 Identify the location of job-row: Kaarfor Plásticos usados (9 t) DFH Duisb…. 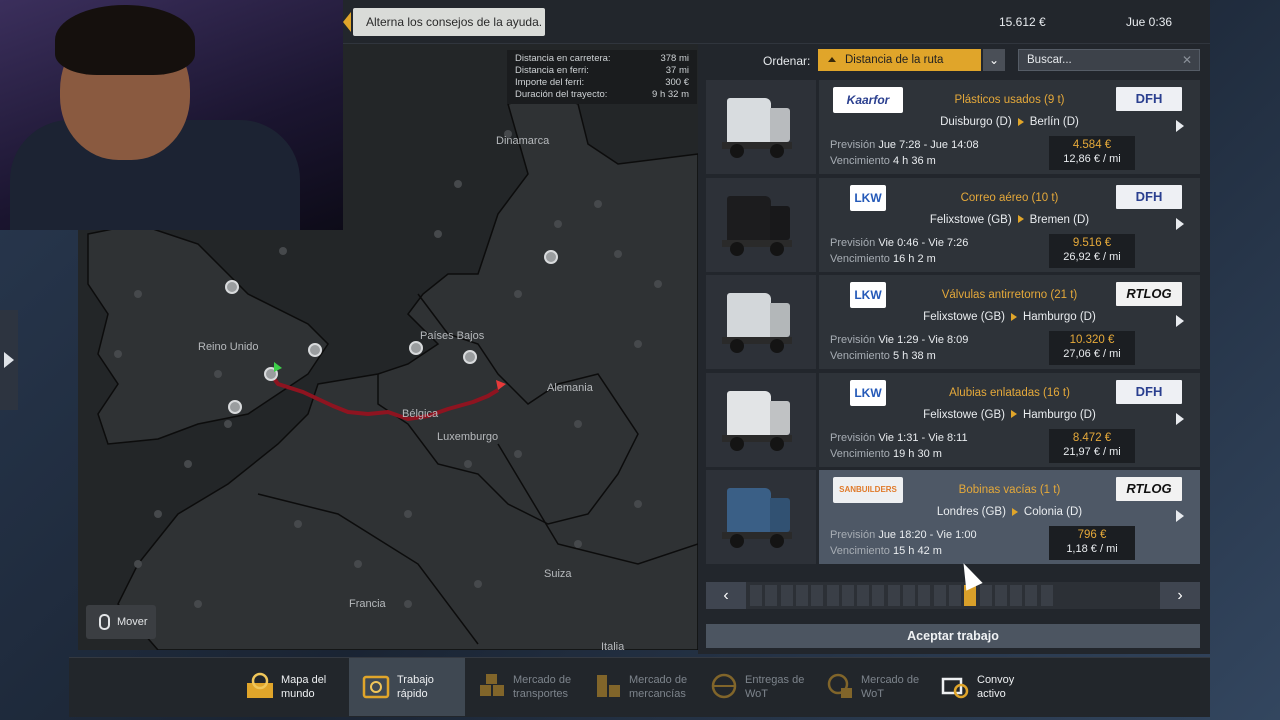
(953, 127).